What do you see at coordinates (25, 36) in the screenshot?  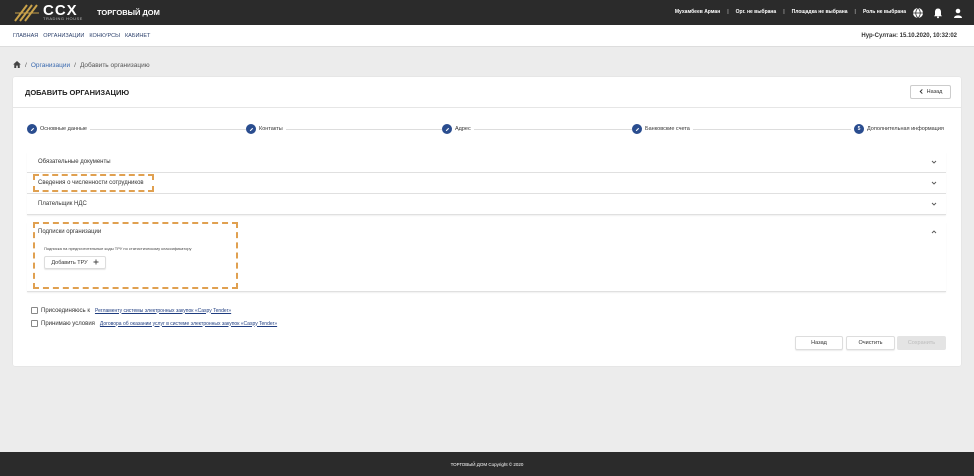 I see `nav-link-home: ГЛАВНАЯ` at bounding box center [25, 36].